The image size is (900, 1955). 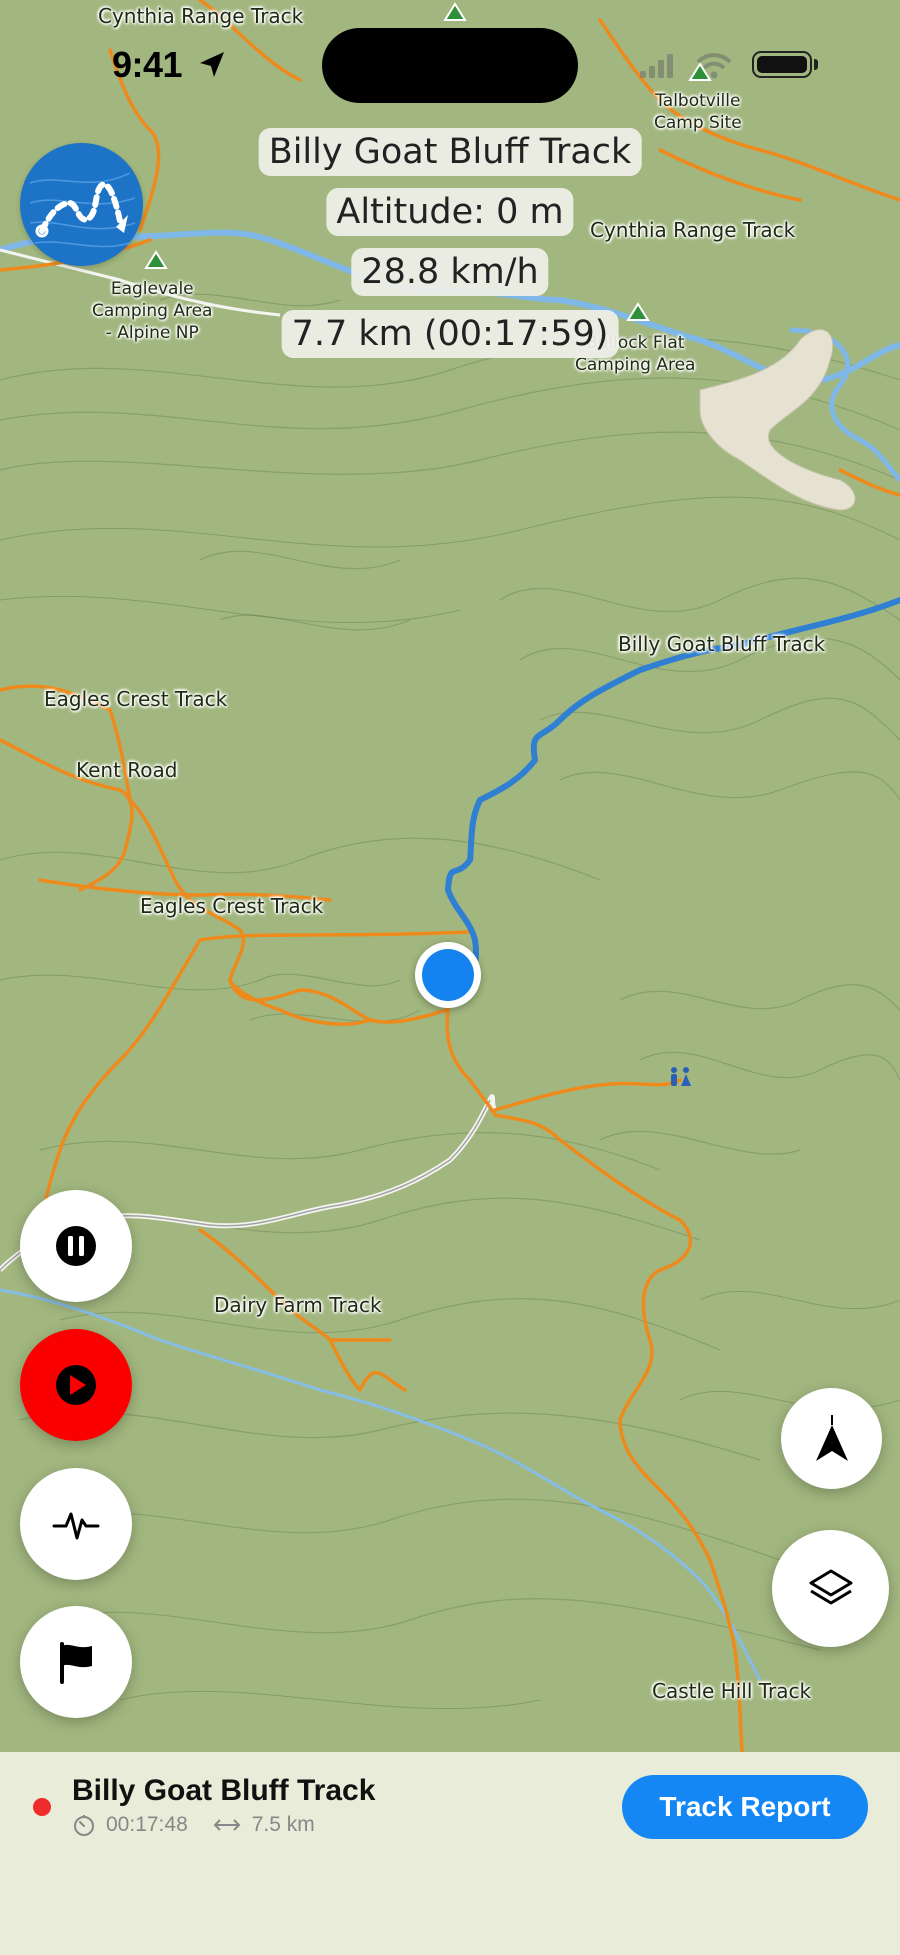 What do you see at coordinates (450, 272) in the screenshot?
I see `speed-pill: 28.8 km/h` at bounding box center [450, 272].